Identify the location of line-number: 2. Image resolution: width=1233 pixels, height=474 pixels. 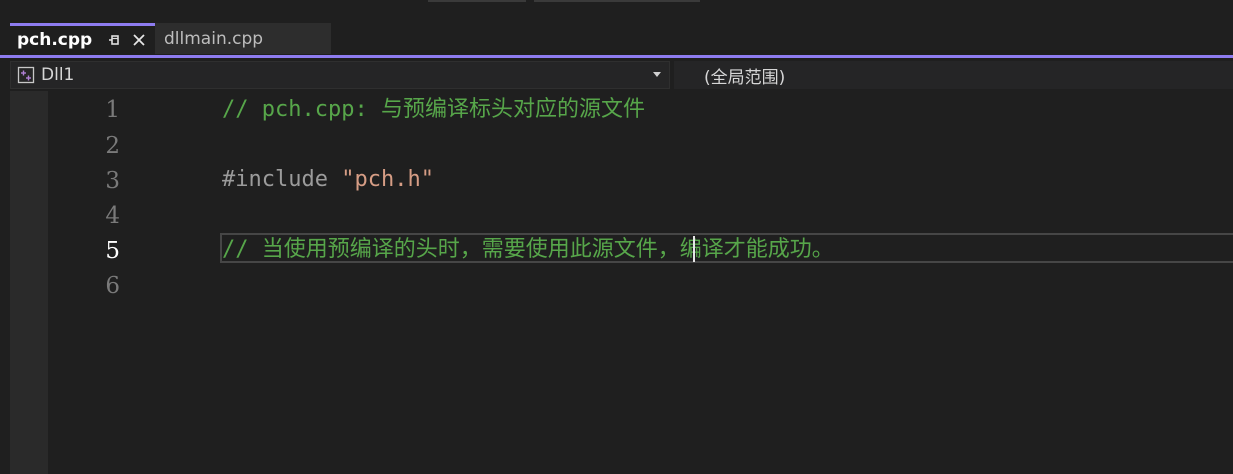
(112, 146).